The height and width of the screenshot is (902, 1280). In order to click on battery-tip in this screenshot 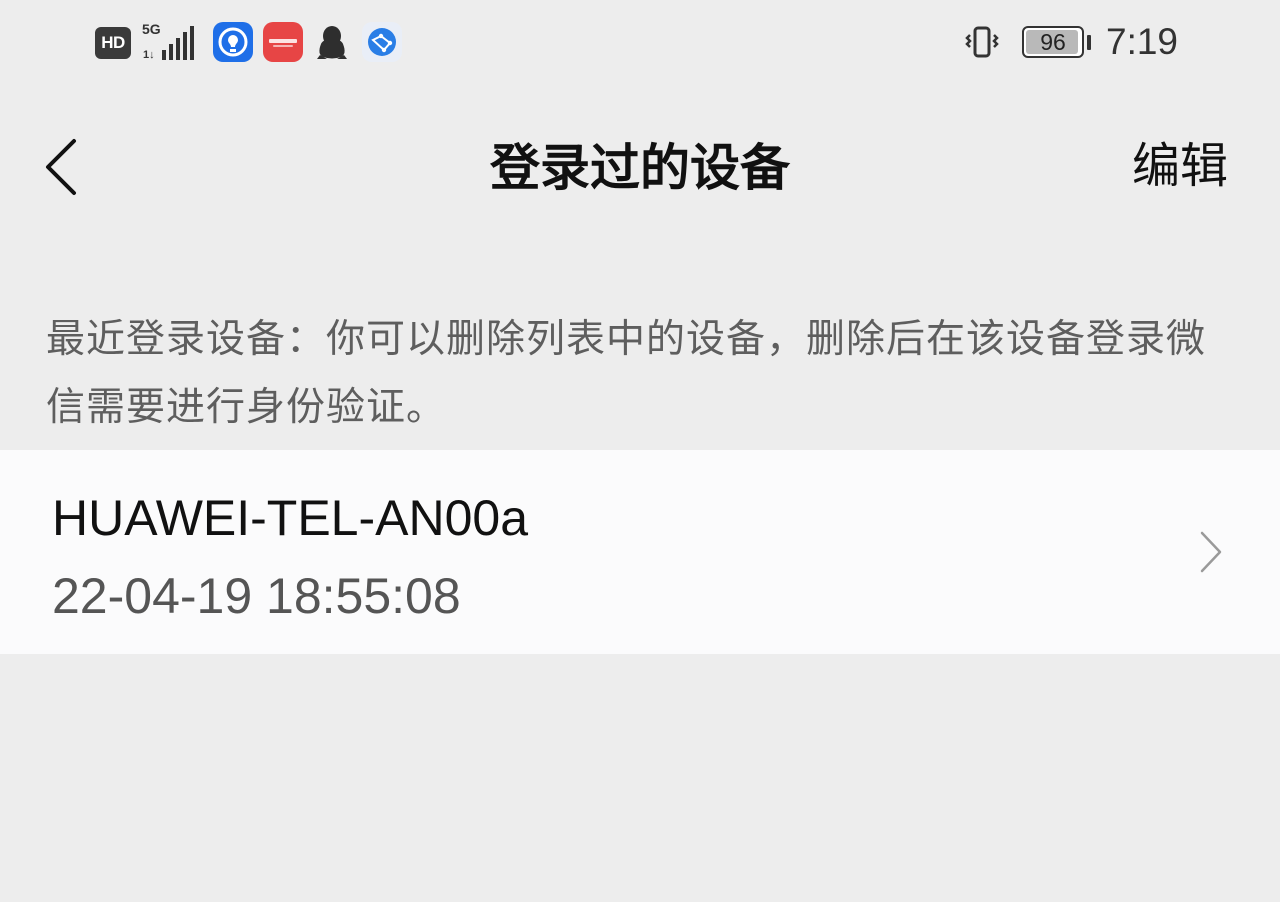, I will do `click(1089, 42)`.